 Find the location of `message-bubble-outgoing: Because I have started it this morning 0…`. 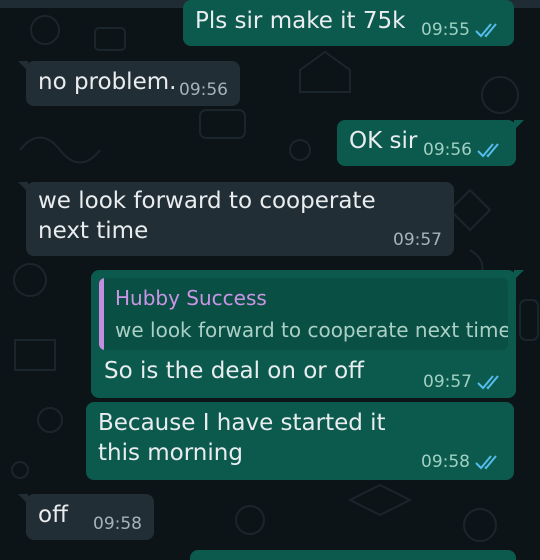

message-bubble-outgoing: Because I have started it this morning 0… is located at coordinates (300, 441).